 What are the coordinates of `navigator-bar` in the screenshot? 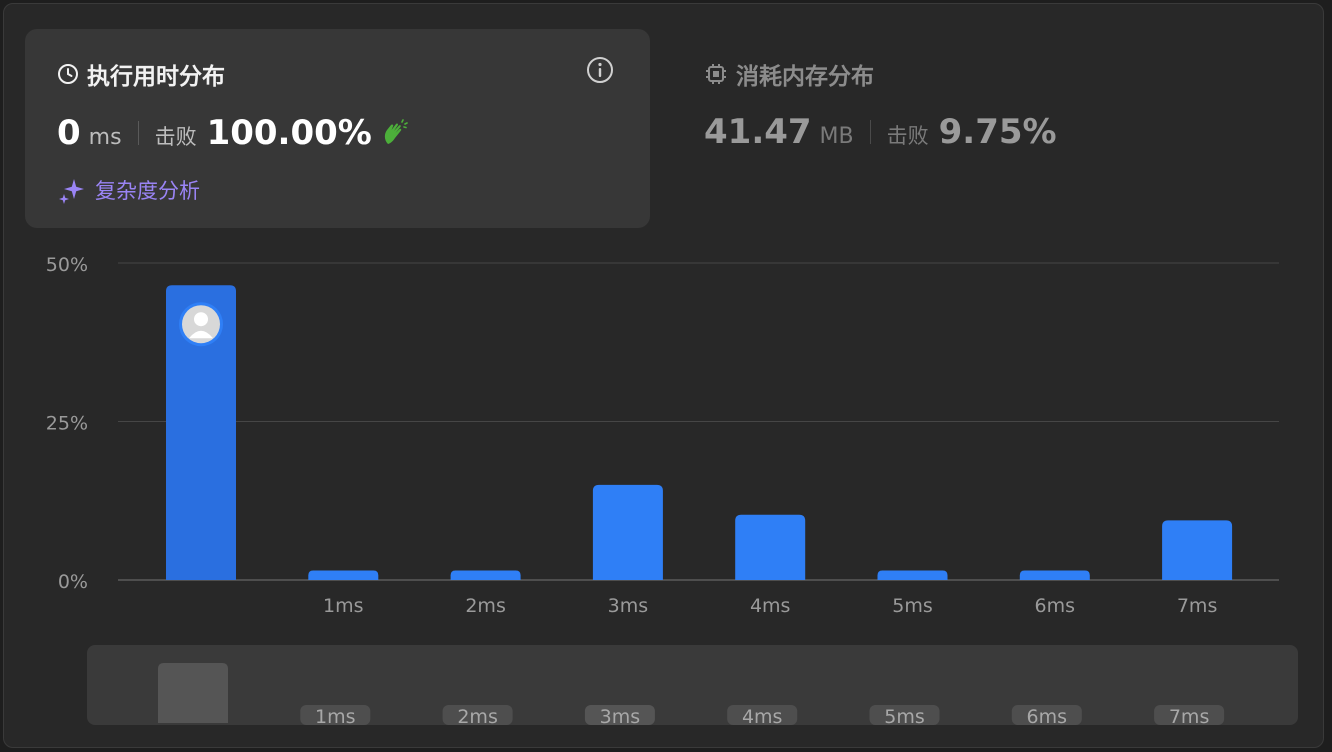 It's located at (193, 693).